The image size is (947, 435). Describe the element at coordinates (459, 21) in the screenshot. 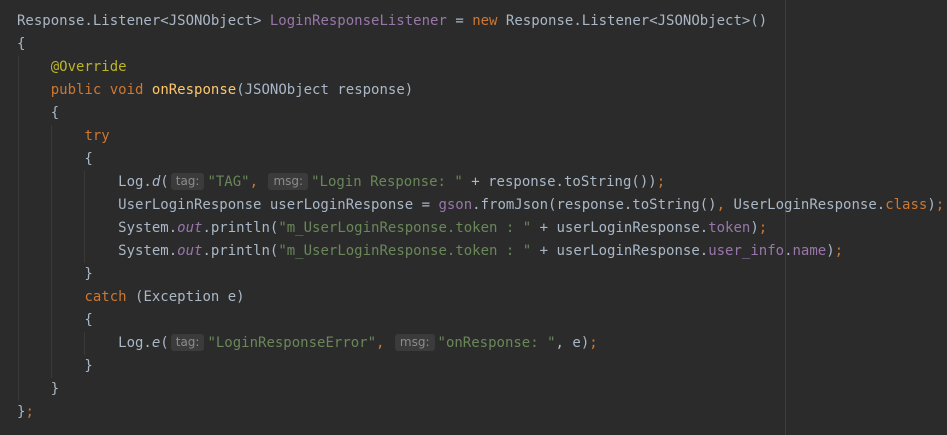

I see `code-token: =` at that location.